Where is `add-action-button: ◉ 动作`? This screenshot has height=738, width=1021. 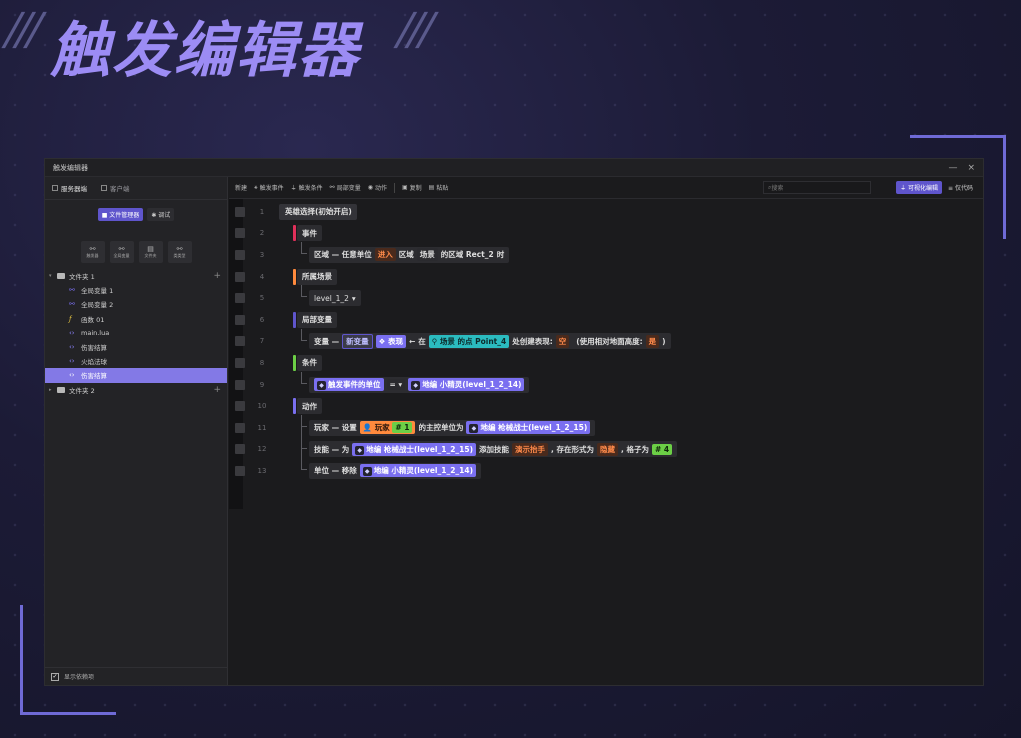
add-action-button: ◉ 动作 is located at coordinates (377, 187).